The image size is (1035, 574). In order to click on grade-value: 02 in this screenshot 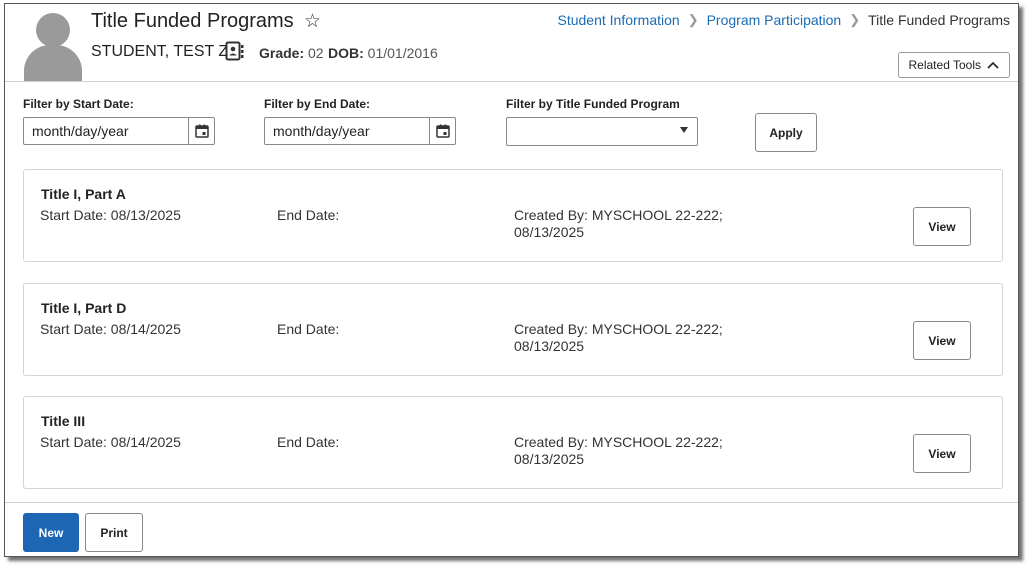, I will do `click(316, 53)`.